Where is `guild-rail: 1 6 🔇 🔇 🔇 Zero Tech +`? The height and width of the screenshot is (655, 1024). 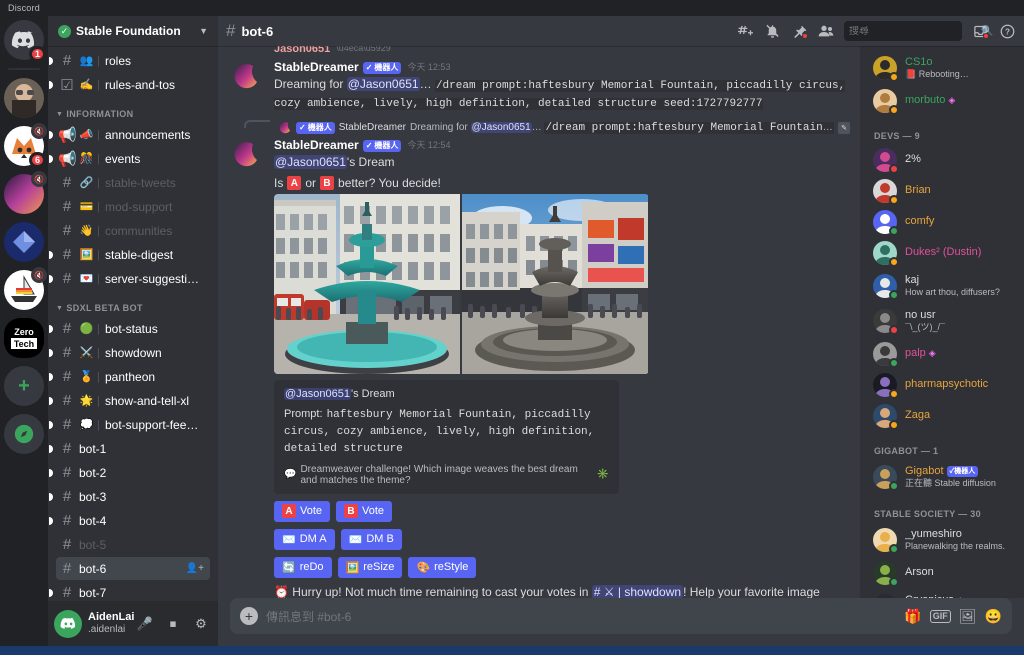
guild-rail: 1 6 🔇 🔇 🔇 Zero Tech + is located at coordinates (24, 331).